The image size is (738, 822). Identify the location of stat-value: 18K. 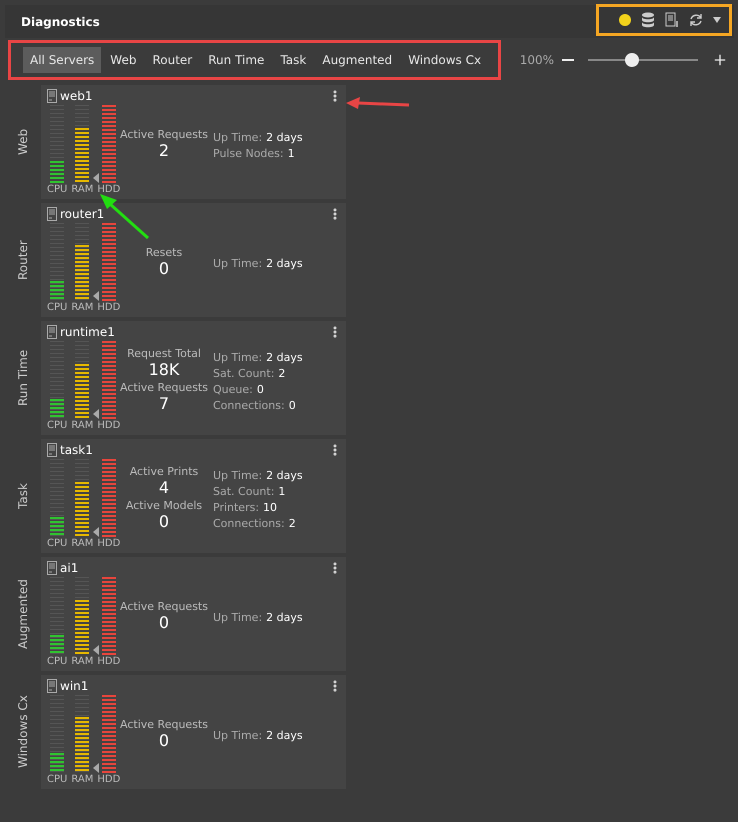
(164, 369).